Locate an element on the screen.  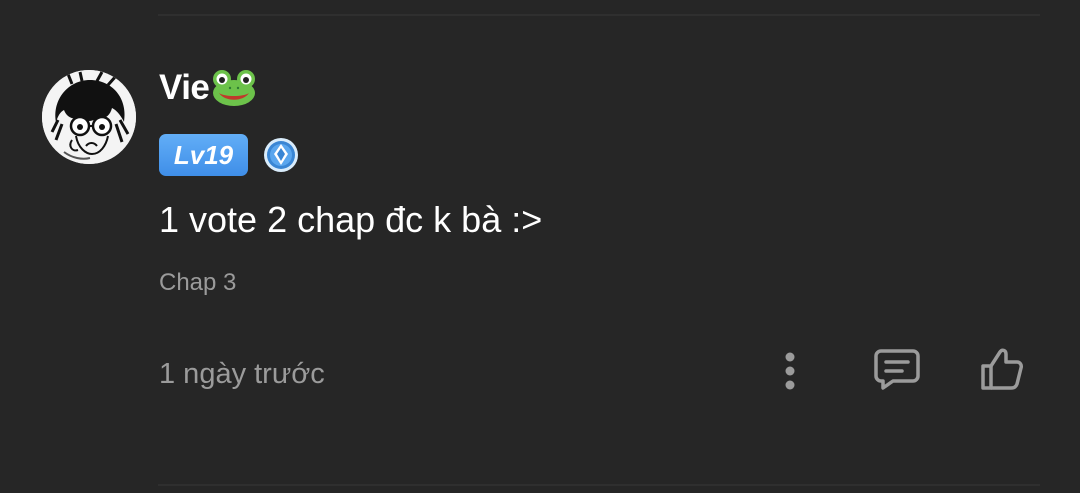
like-button is located at coordinates (1002, 370).